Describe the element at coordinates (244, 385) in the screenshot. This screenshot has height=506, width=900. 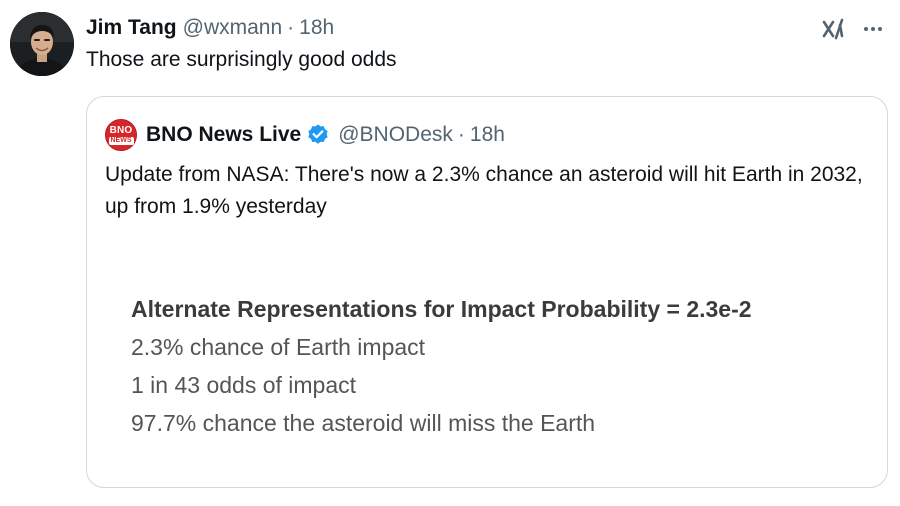
I see `media-row: 1 in 43 odds of impact` at that location.